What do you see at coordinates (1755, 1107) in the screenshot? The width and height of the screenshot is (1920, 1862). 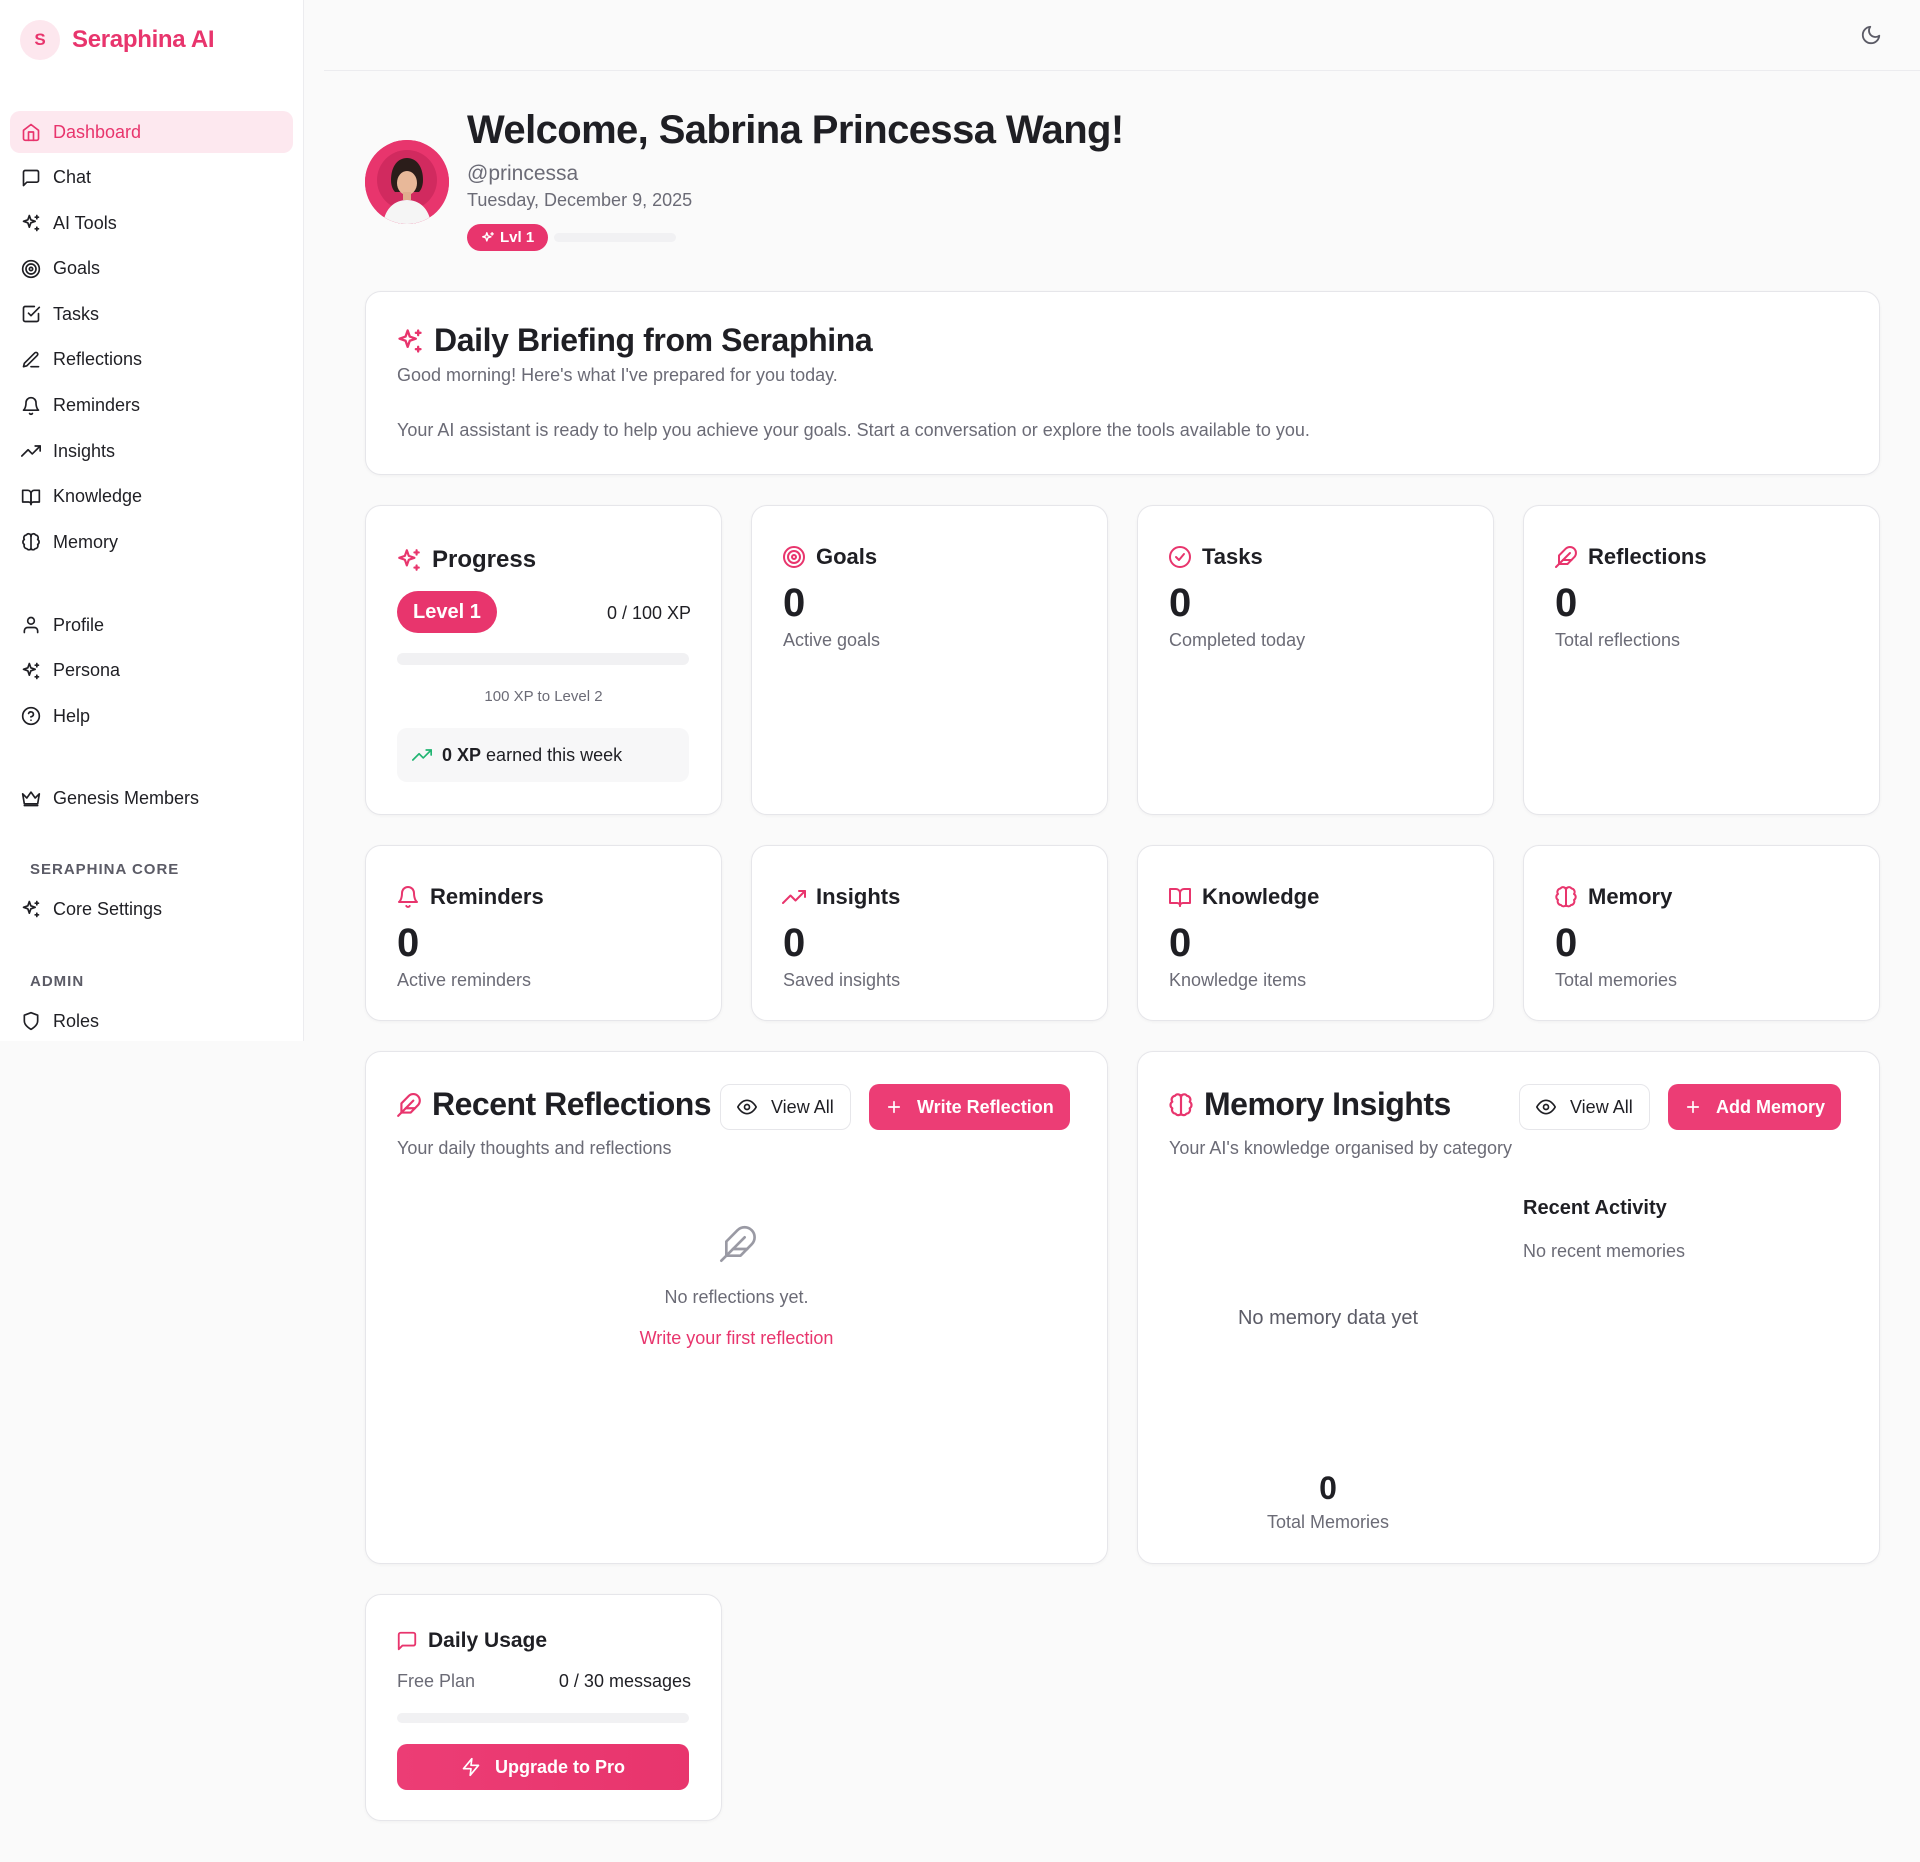 I see `add-memory-button: Add Memory` at bounding box center [1755, 1107].